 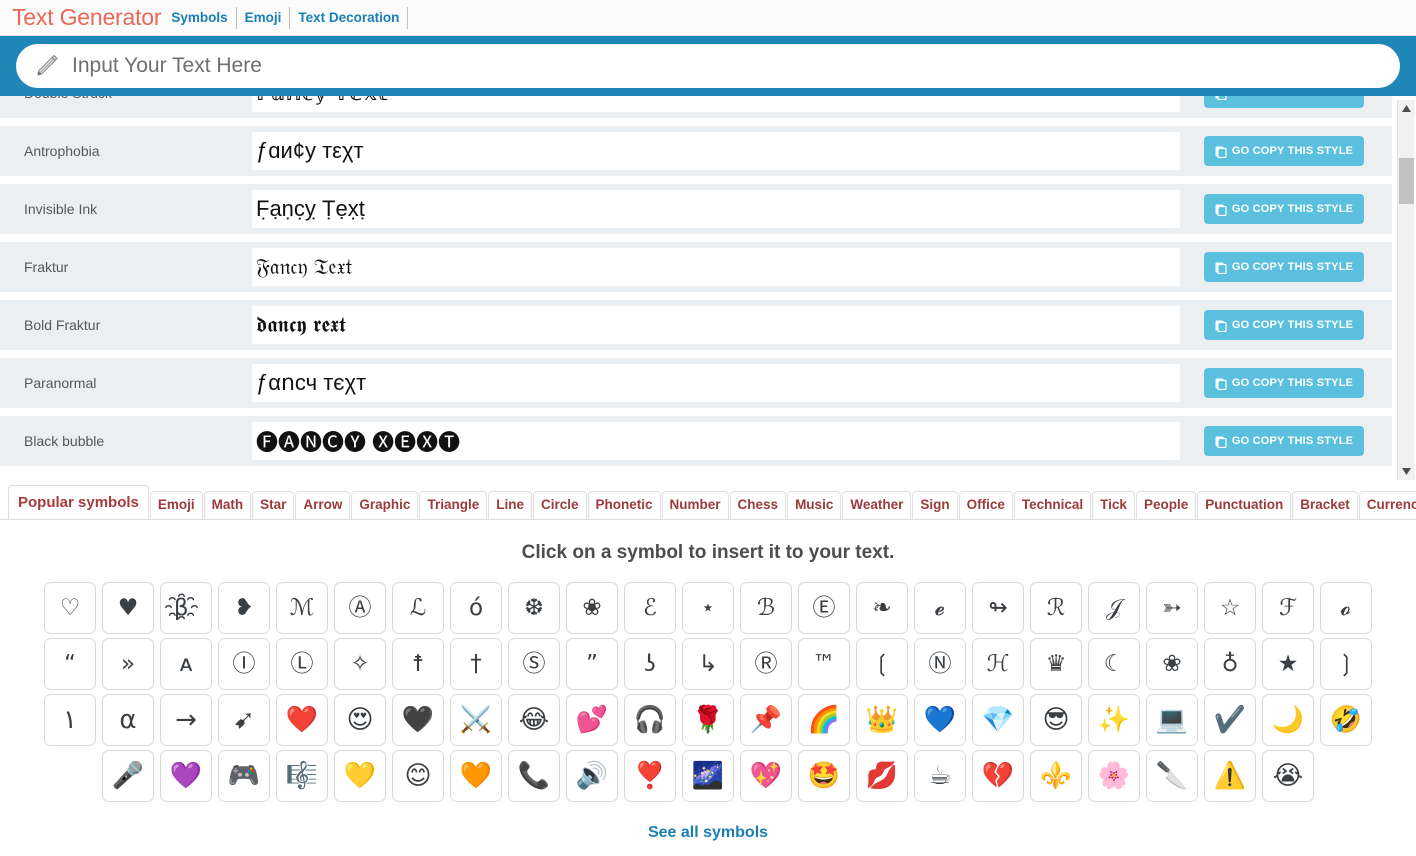 What do you see at coordinates (695, 505) in the screenshot?
I see `tab-number: Number` at bounding box center [695, 505].